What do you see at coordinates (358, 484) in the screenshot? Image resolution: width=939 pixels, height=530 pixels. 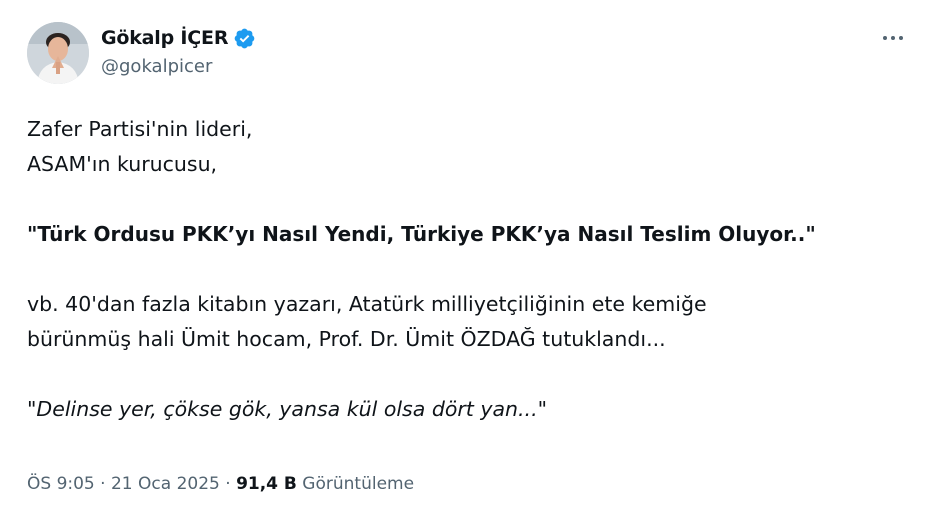 I see `views-label: Görüntüleme` at bounding box center [358, 484].